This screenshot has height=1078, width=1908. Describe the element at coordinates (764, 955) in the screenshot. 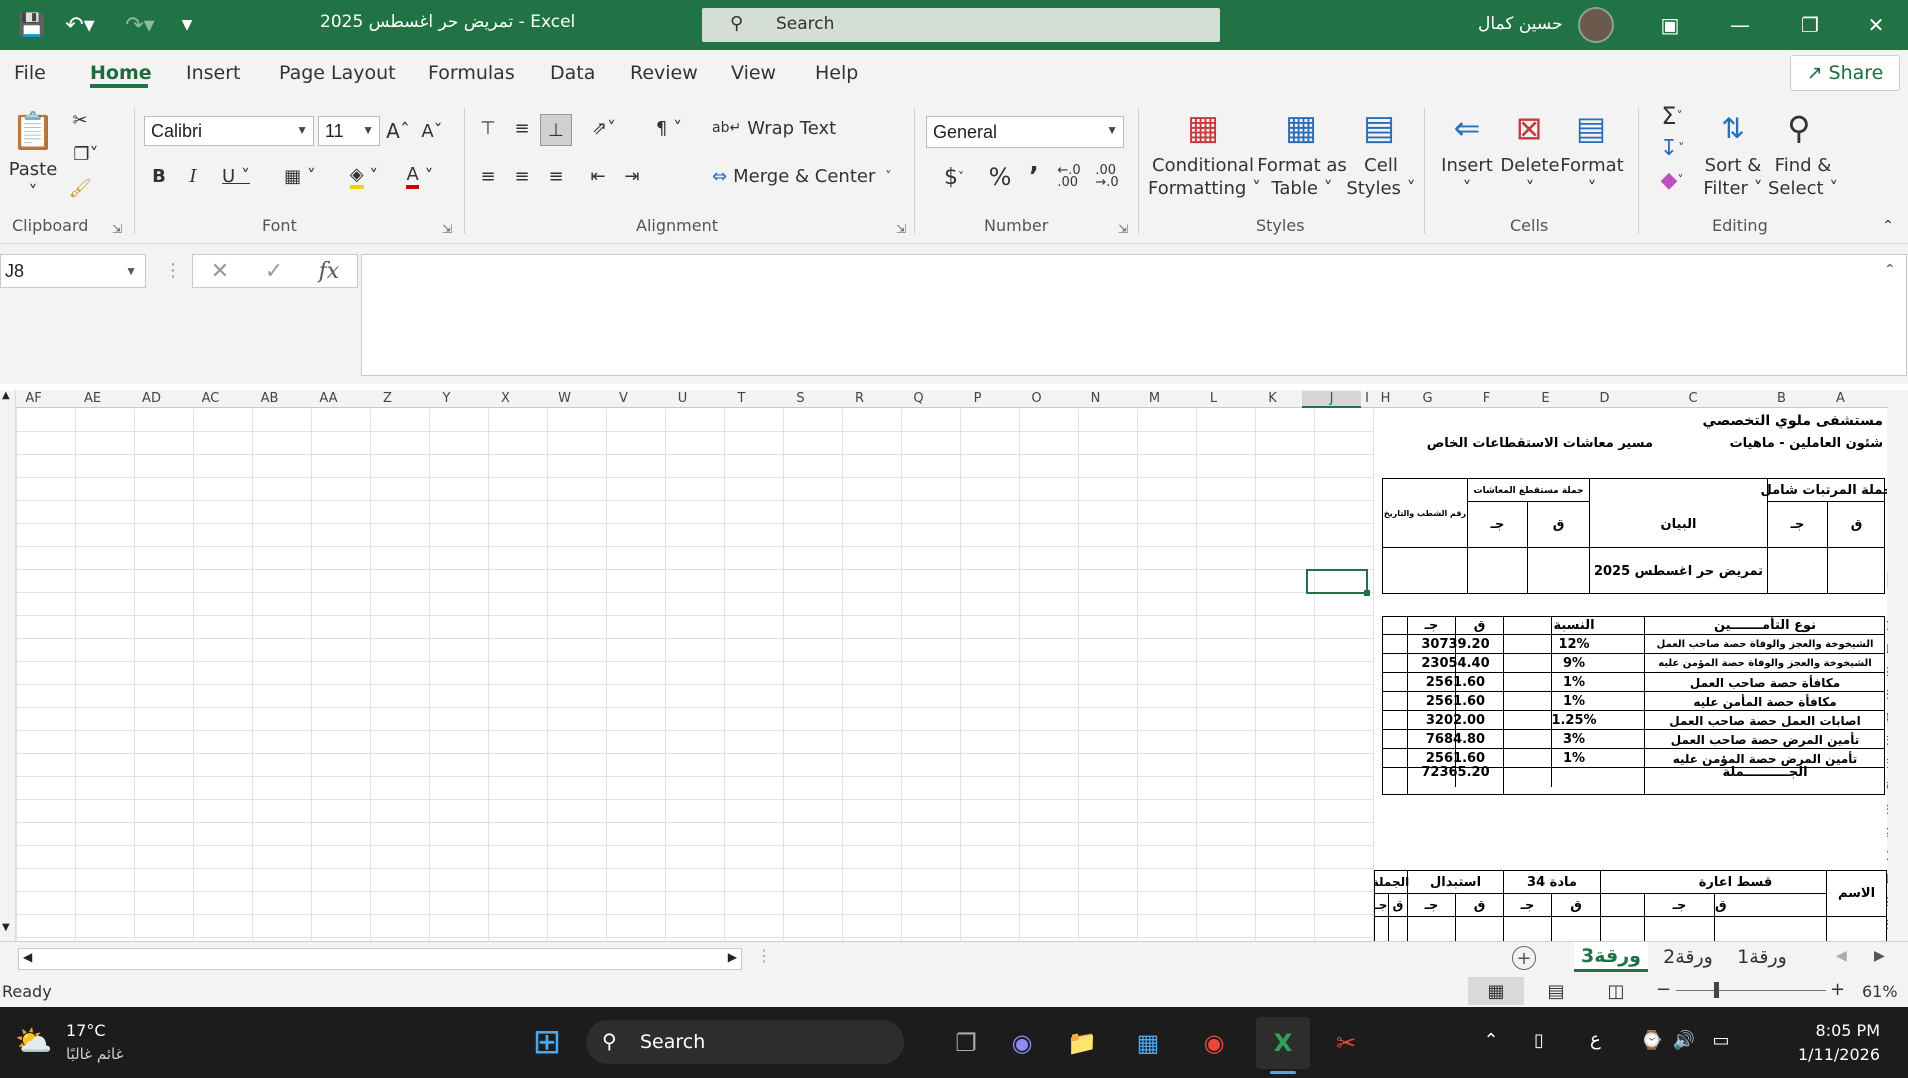

I see `tab-split-handle-icon: ⋮` at that location.